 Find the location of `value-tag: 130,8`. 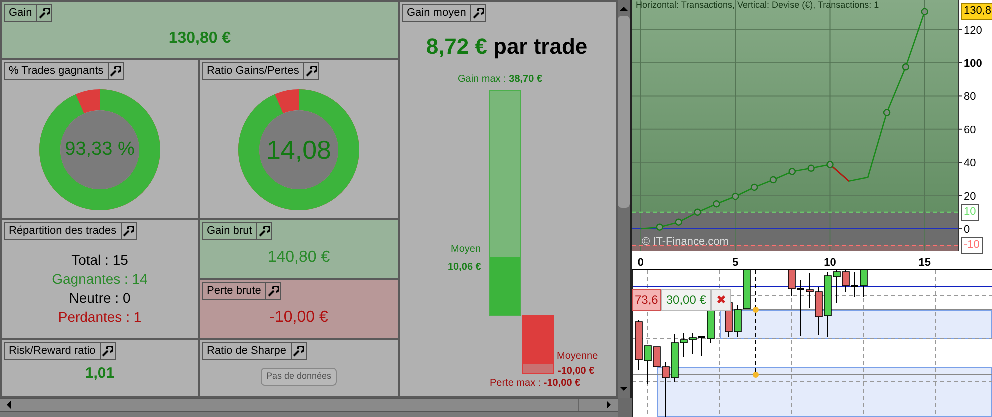

value-tag: 130,8 is located at coordinates (976, 11).